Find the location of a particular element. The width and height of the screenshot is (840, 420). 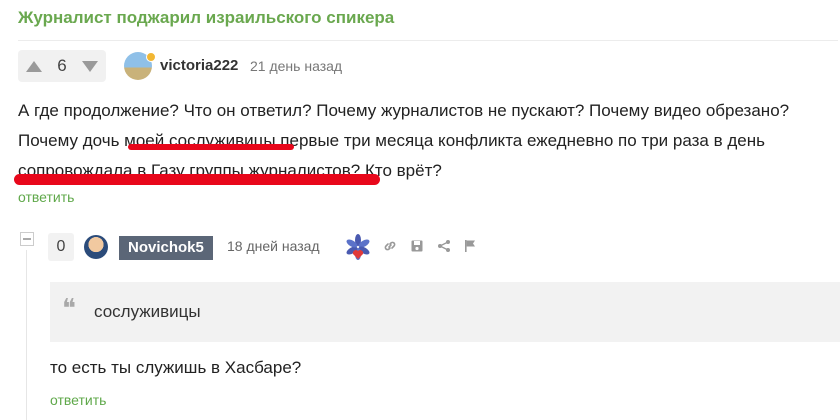

avatar is located at coordinates (96, 247).